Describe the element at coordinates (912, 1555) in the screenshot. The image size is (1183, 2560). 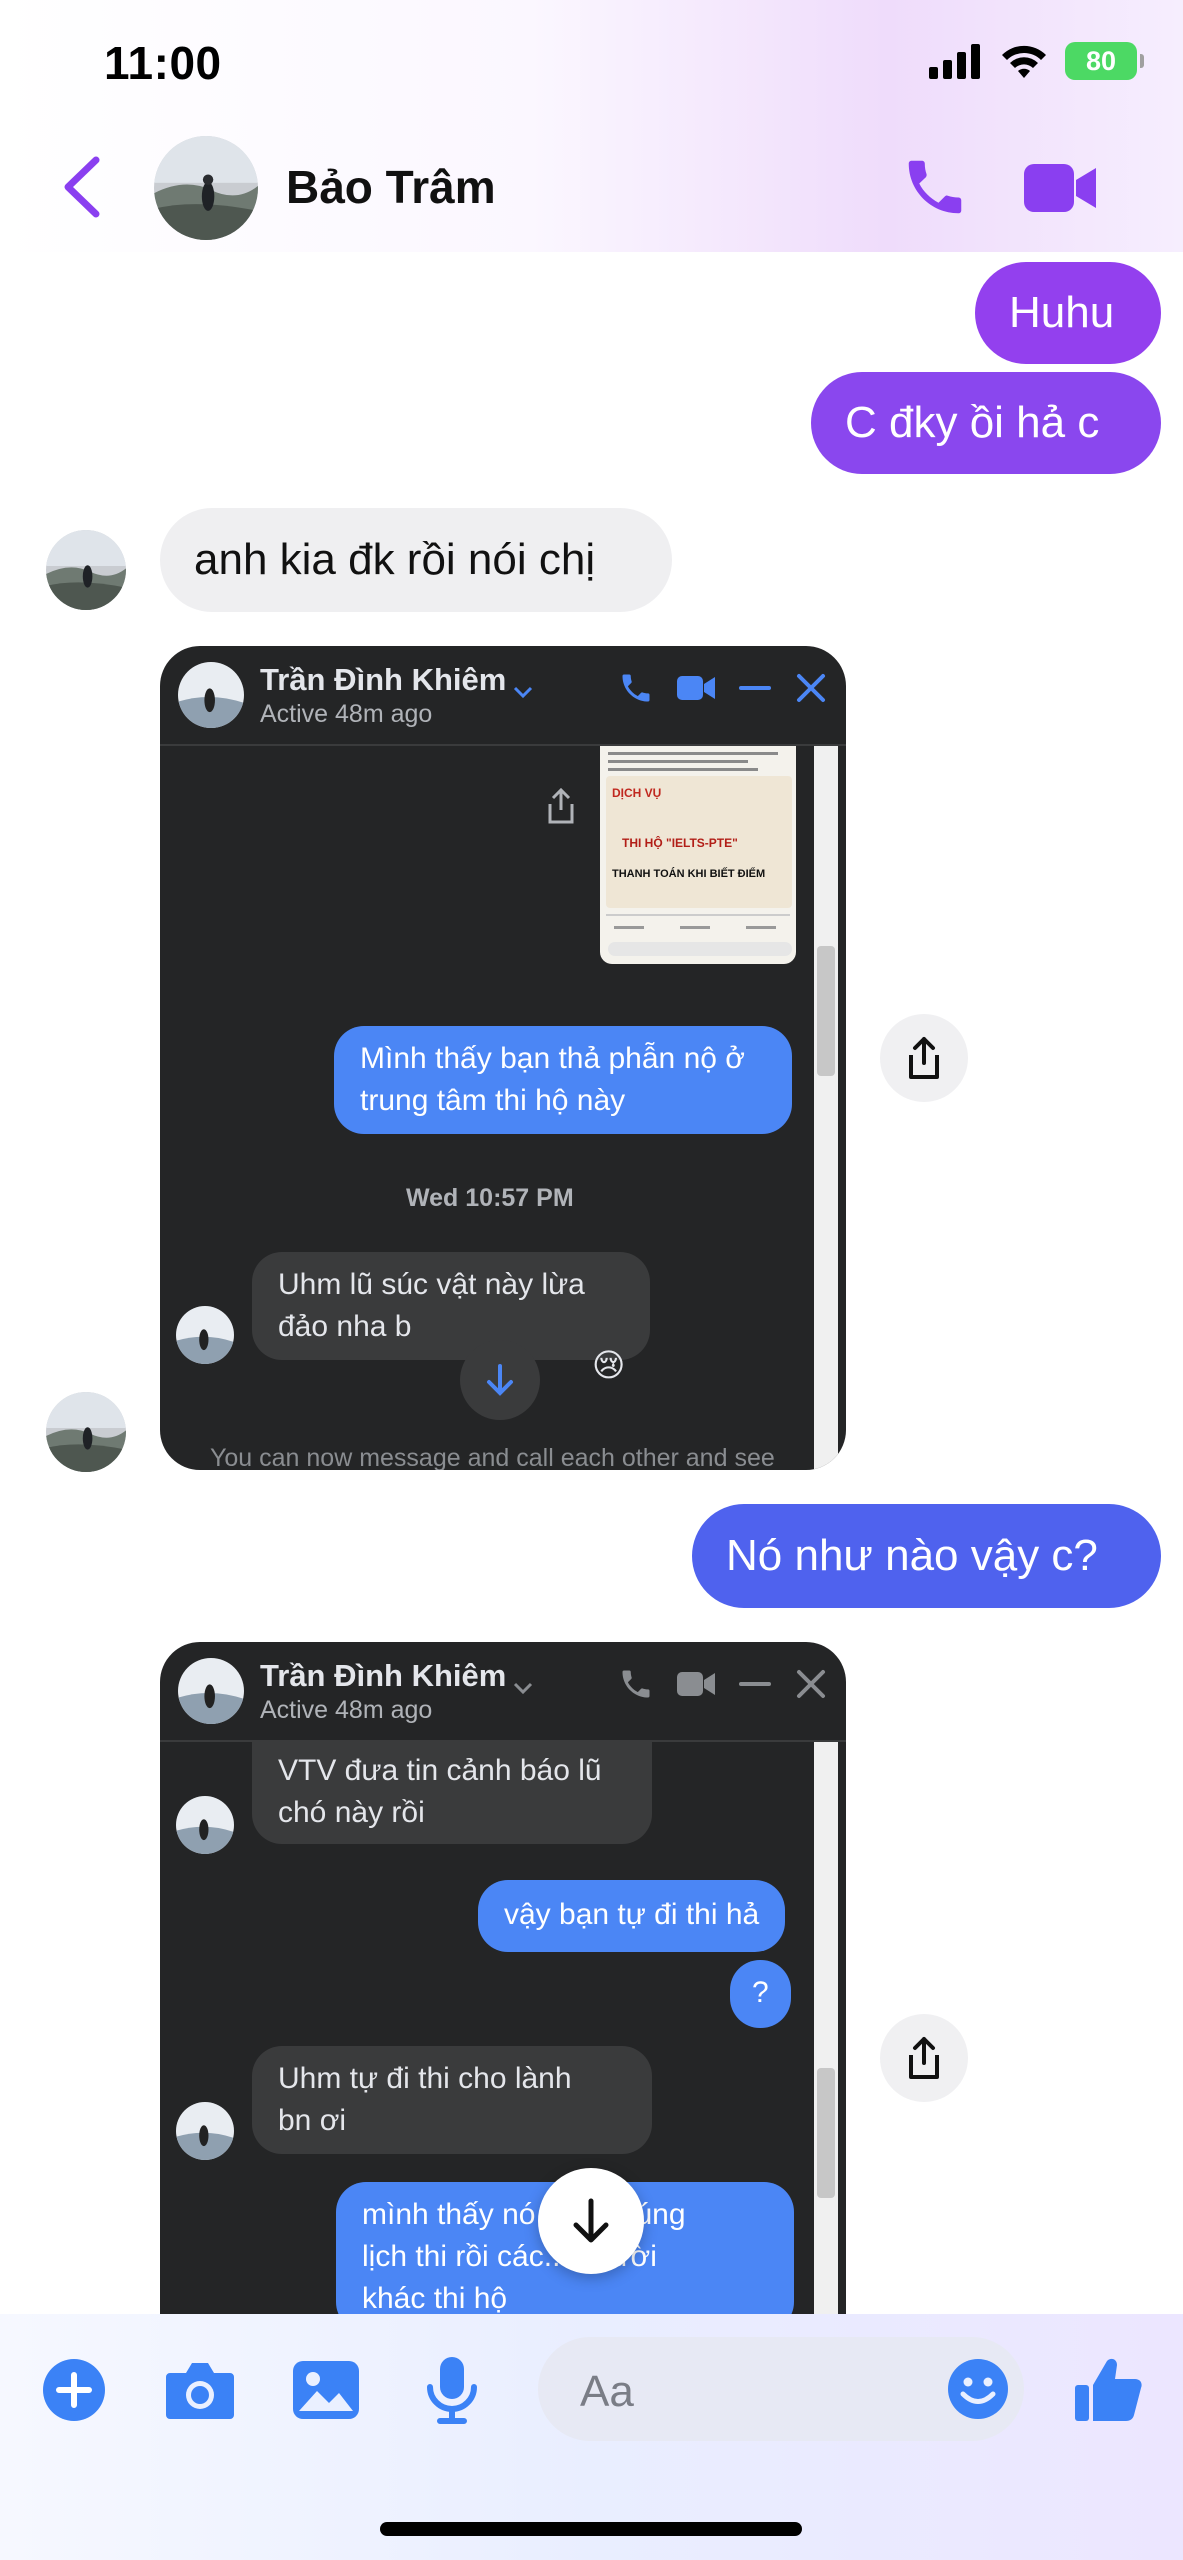
I see `message-text: Nó như nào vậy c?` at that location.